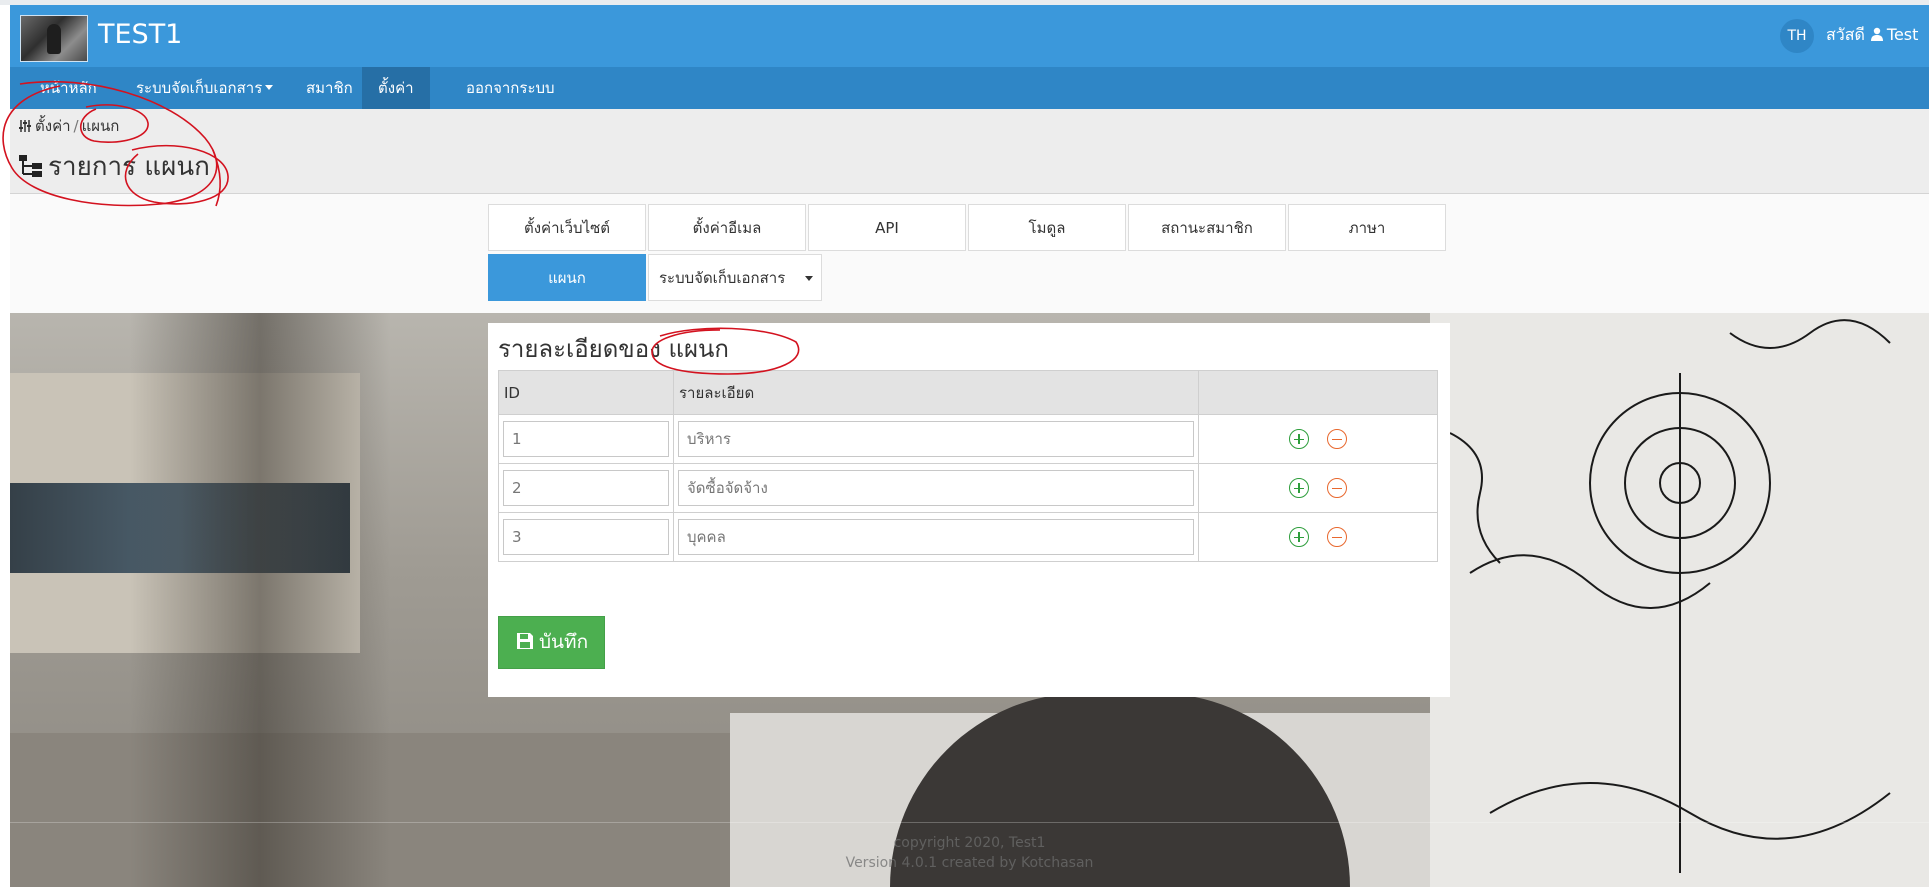  Describe the element at coordinates (1047, 227) in the screenshot. I see `tab-modules: โมดูล` at that location.